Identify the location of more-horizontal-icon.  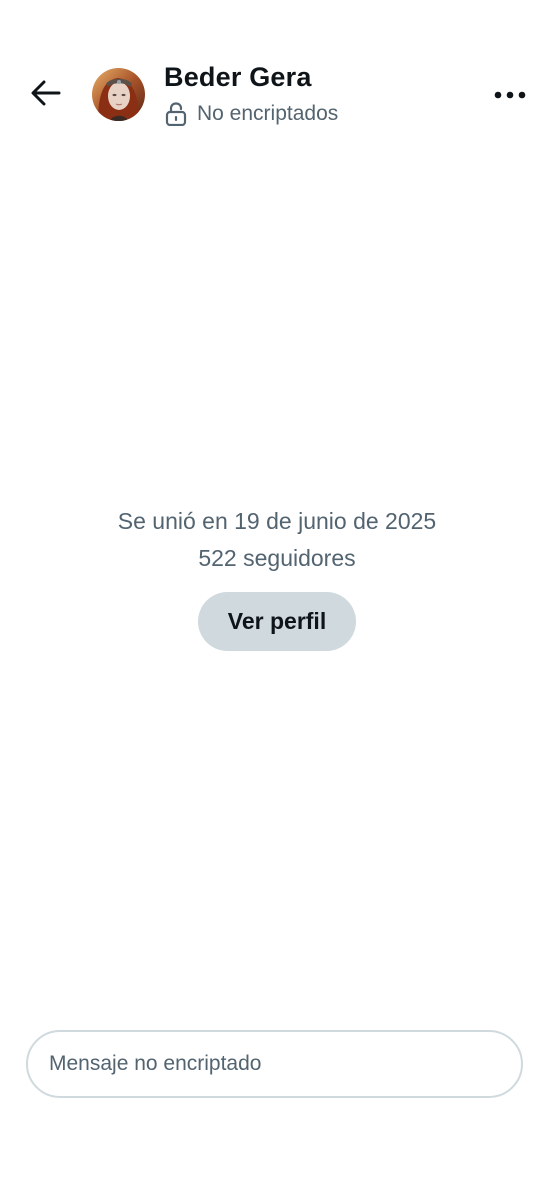
(510, 95).